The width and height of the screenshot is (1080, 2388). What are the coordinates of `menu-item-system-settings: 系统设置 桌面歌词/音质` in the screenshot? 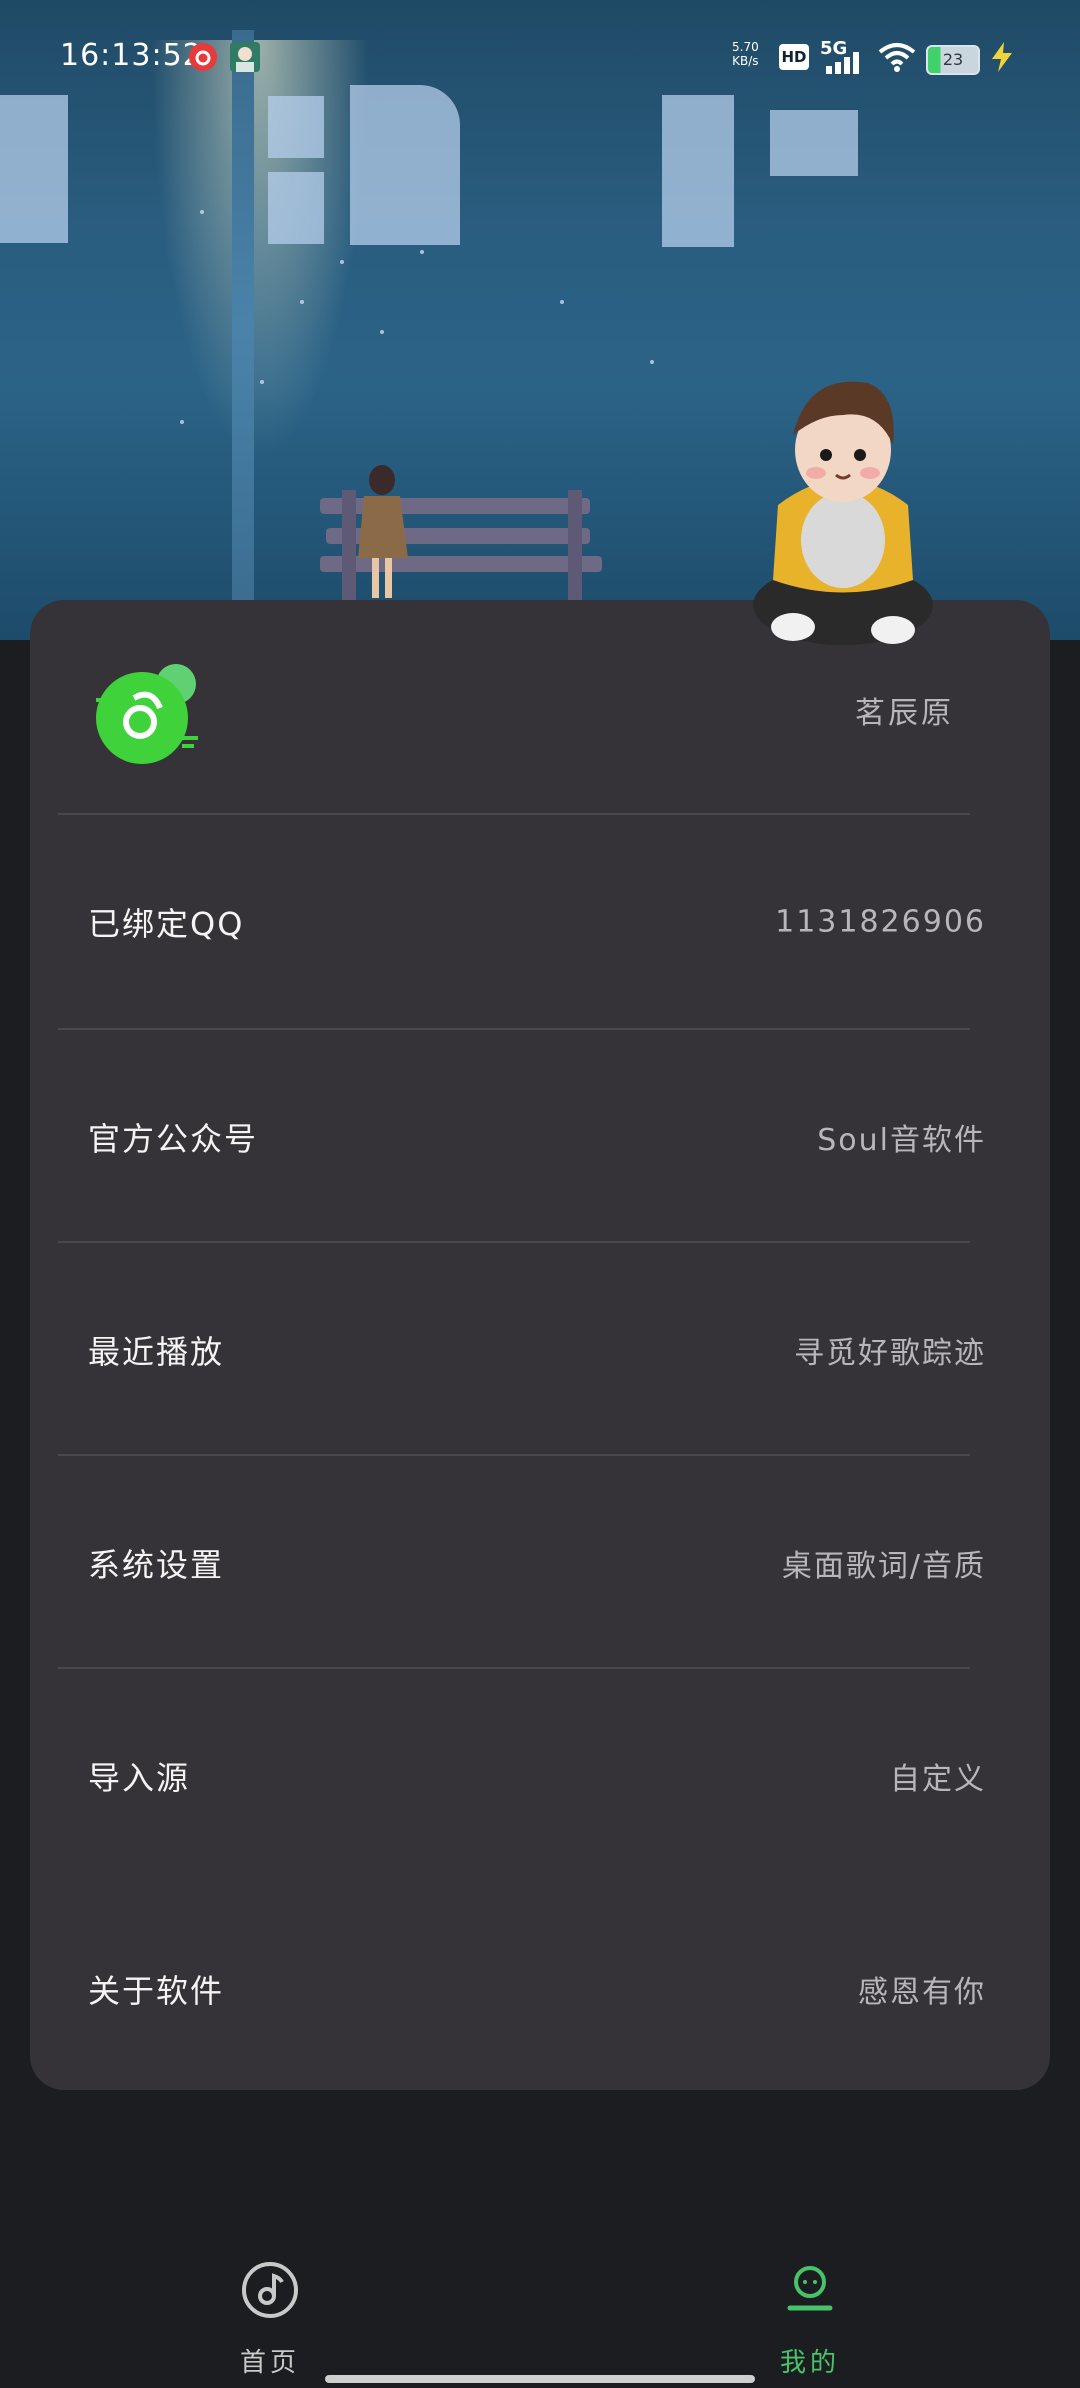 It's located at (521, 1562).